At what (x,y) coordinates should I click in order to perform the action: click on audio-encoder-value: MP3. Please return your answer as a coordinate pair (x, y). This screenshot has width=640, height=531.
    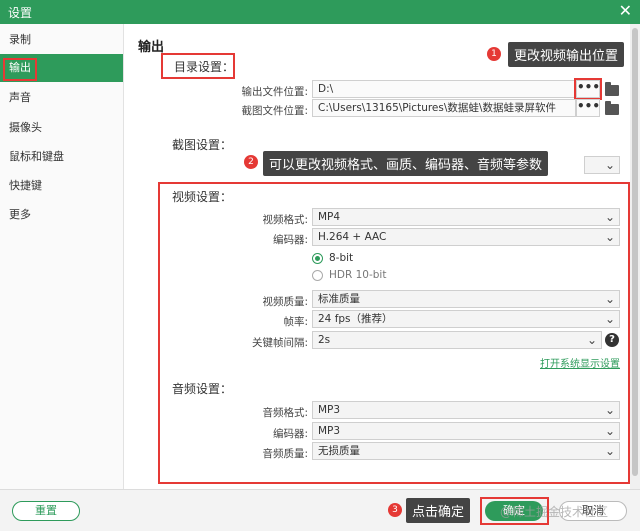
    Looking at the image, I should click on (329, 431).